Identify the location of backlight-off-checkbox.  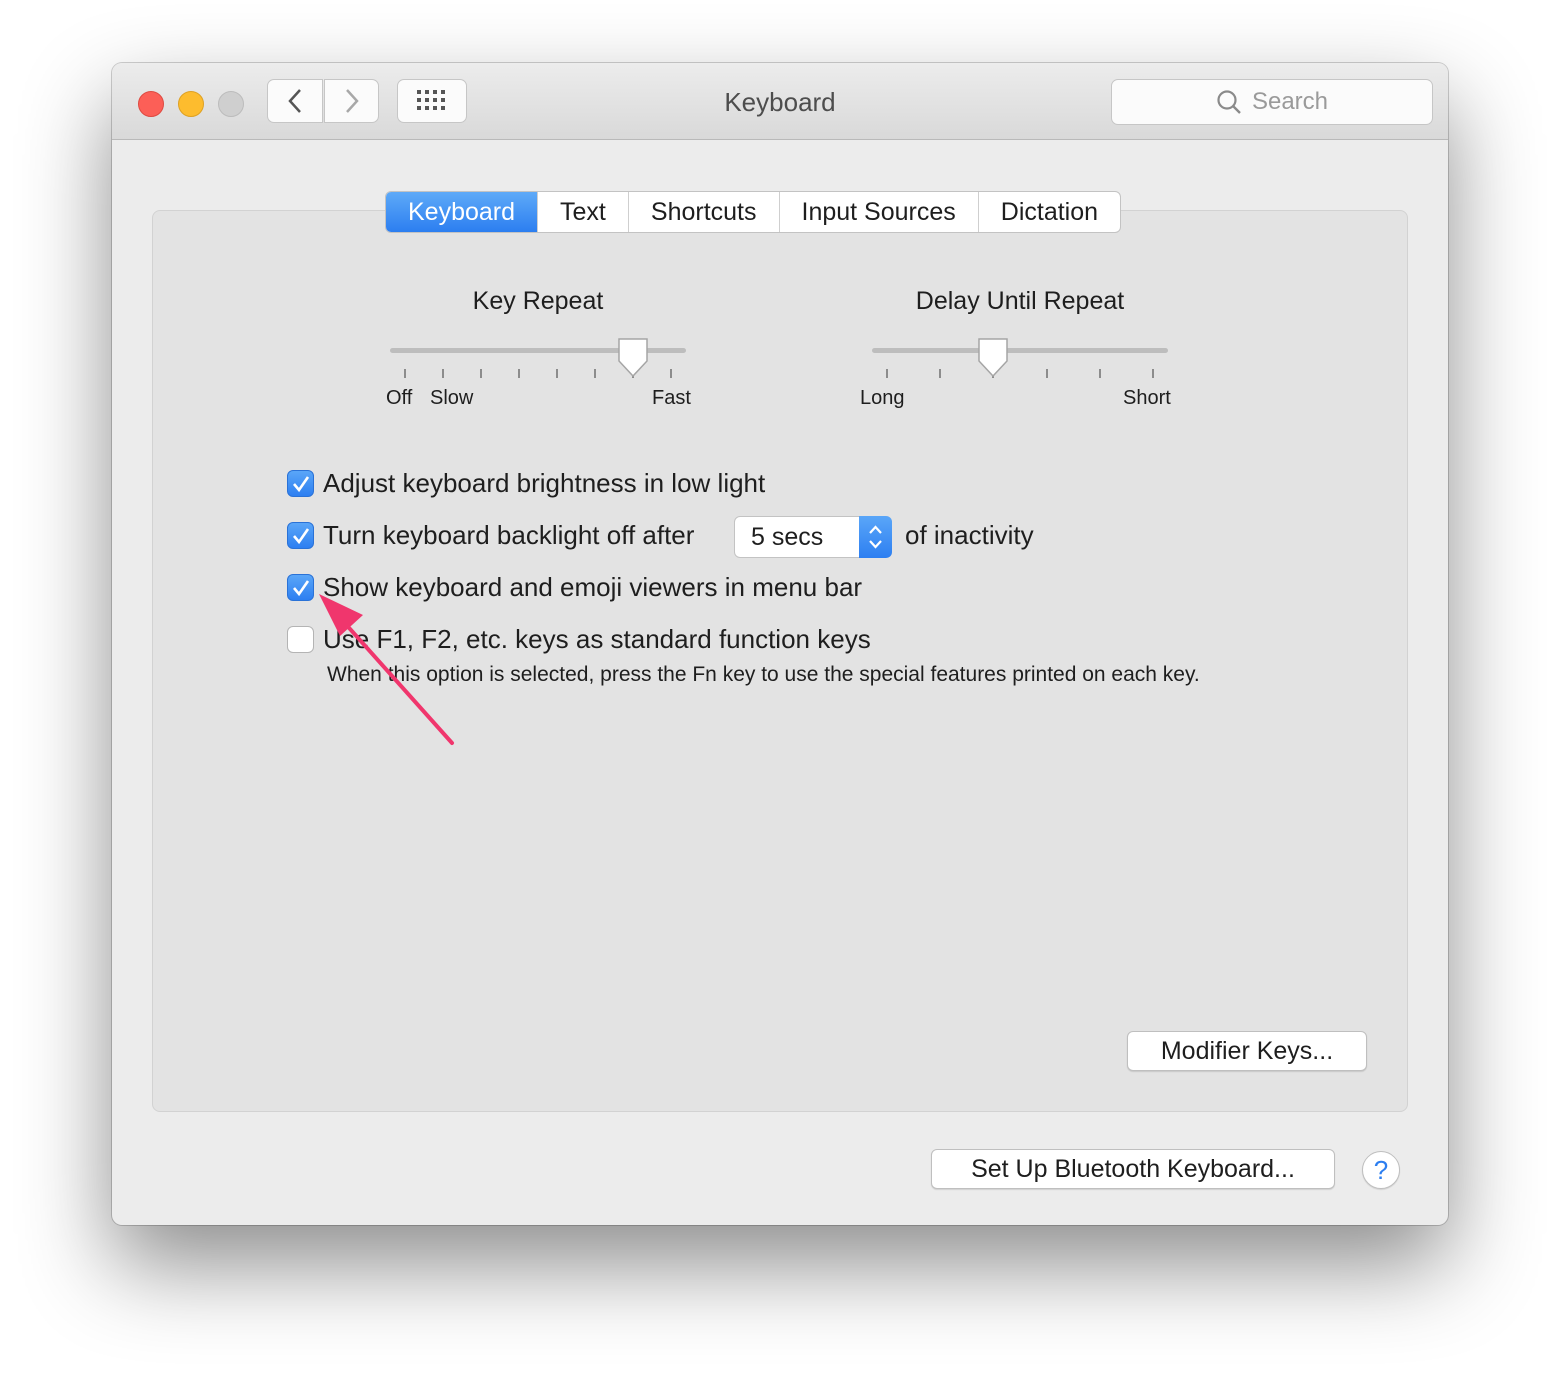
(300, 535).